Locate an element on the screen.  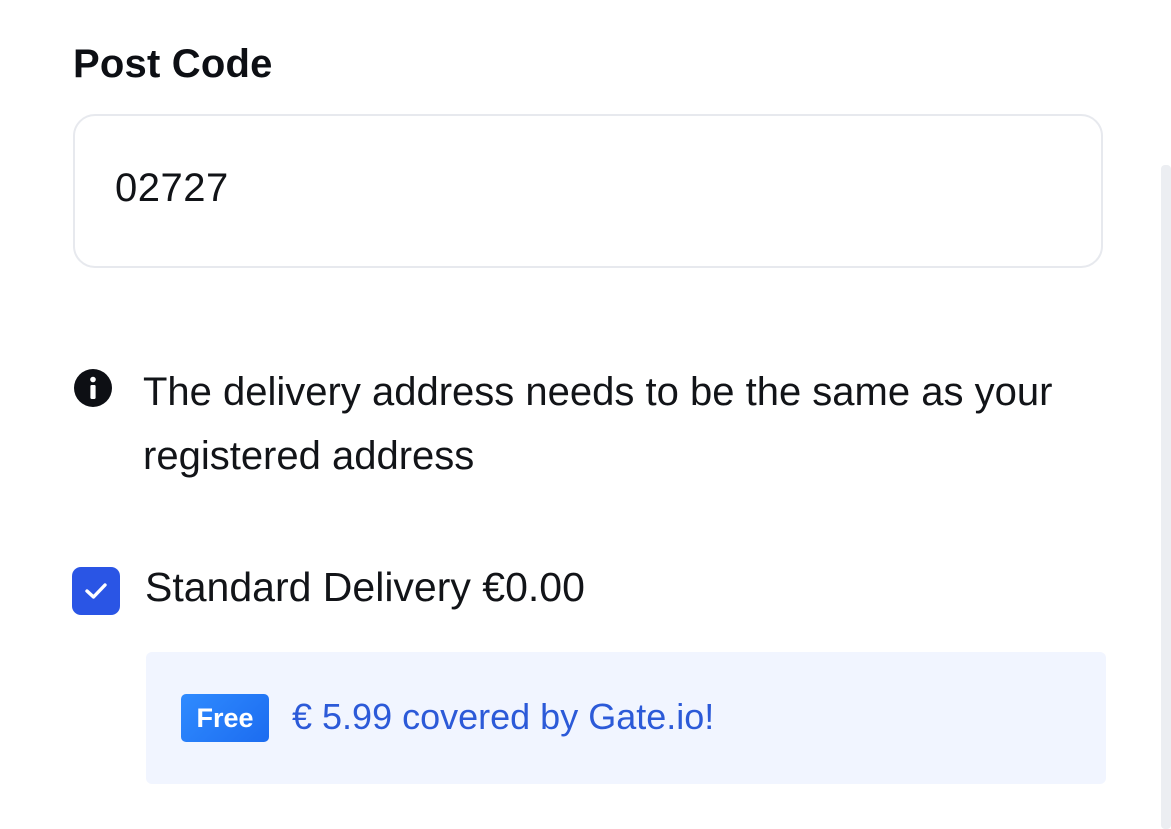
standard-delivery-checkbox is located at coordinates (96, 591).